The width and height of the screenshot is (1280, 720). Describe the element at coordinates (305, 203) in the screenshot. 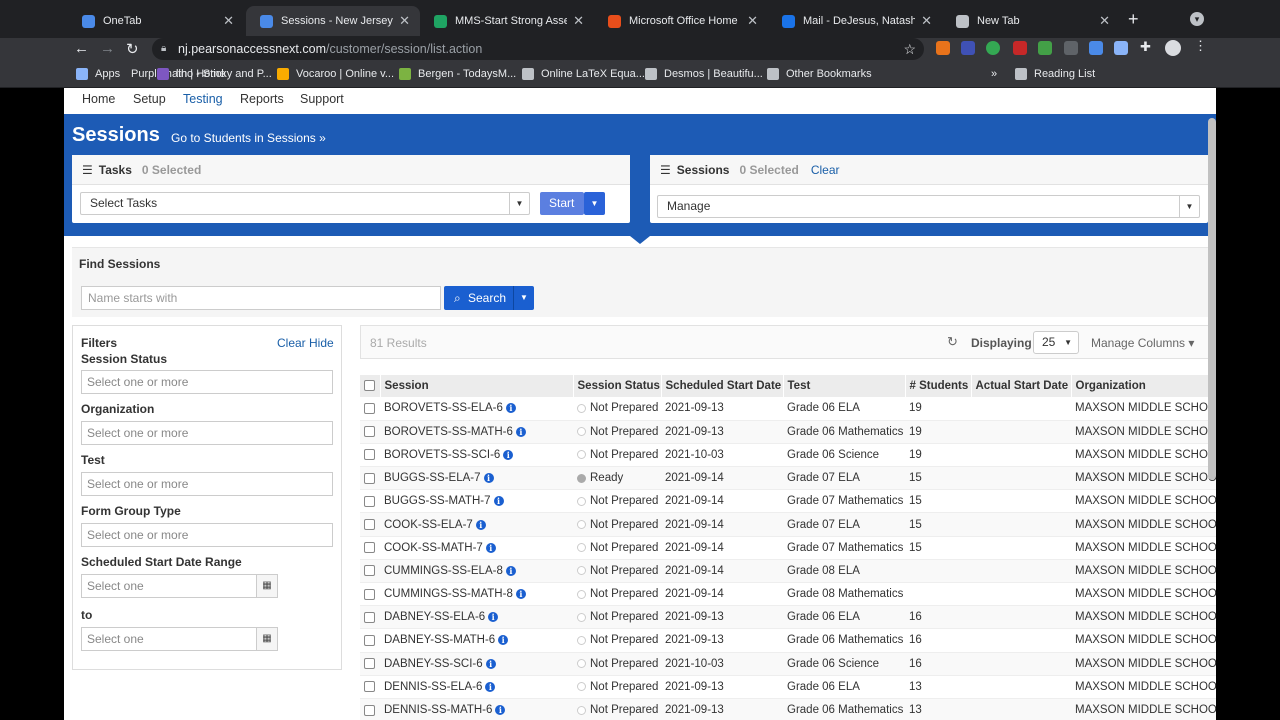

I see `select-tasks-dropdown: Select Tasks ▼` at that location.